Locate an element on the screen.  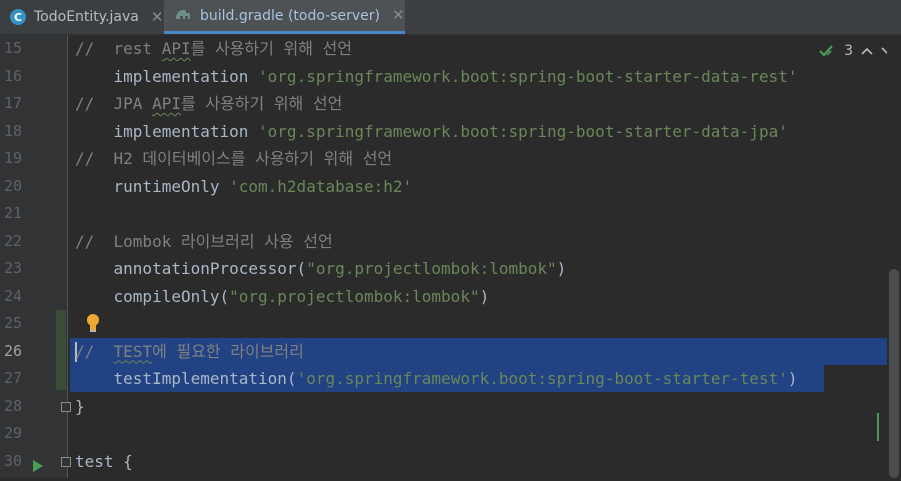
code-line: 21 is located at coordinates (450, 213).